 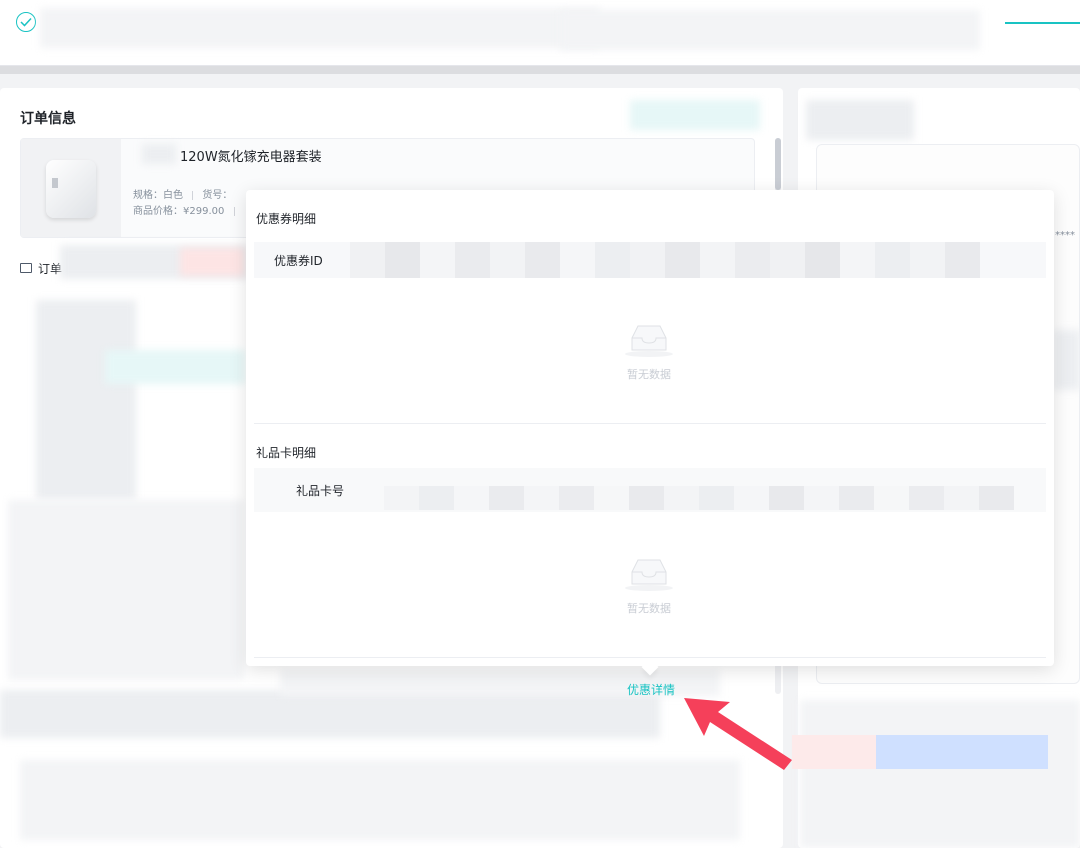 I want to click on masked-bottom-area, so click(x=380, y=800).